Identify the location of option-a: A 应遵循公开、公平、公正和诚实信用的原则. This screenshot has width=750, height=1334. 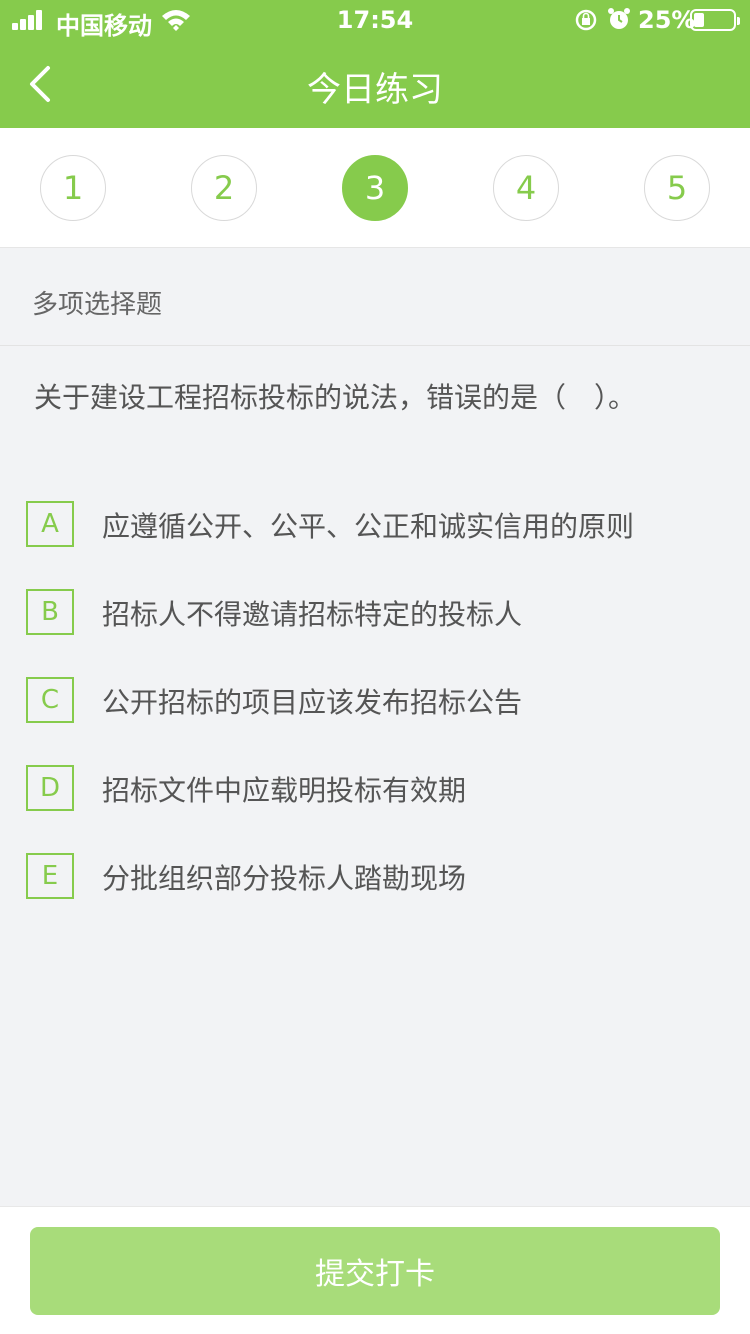
(376, 525).